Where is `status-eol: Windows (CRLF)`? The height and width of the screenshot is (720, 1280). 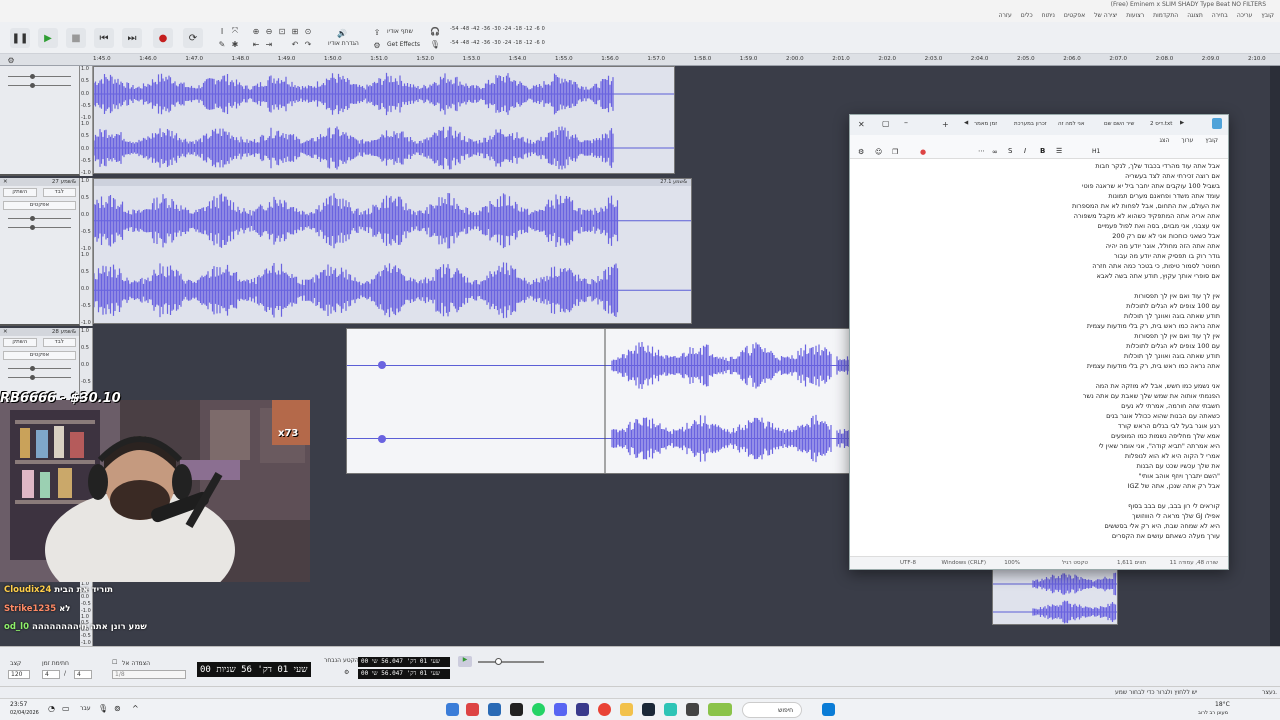 status-eol: Windows (CRLF) is located at coordinates (964, 563).